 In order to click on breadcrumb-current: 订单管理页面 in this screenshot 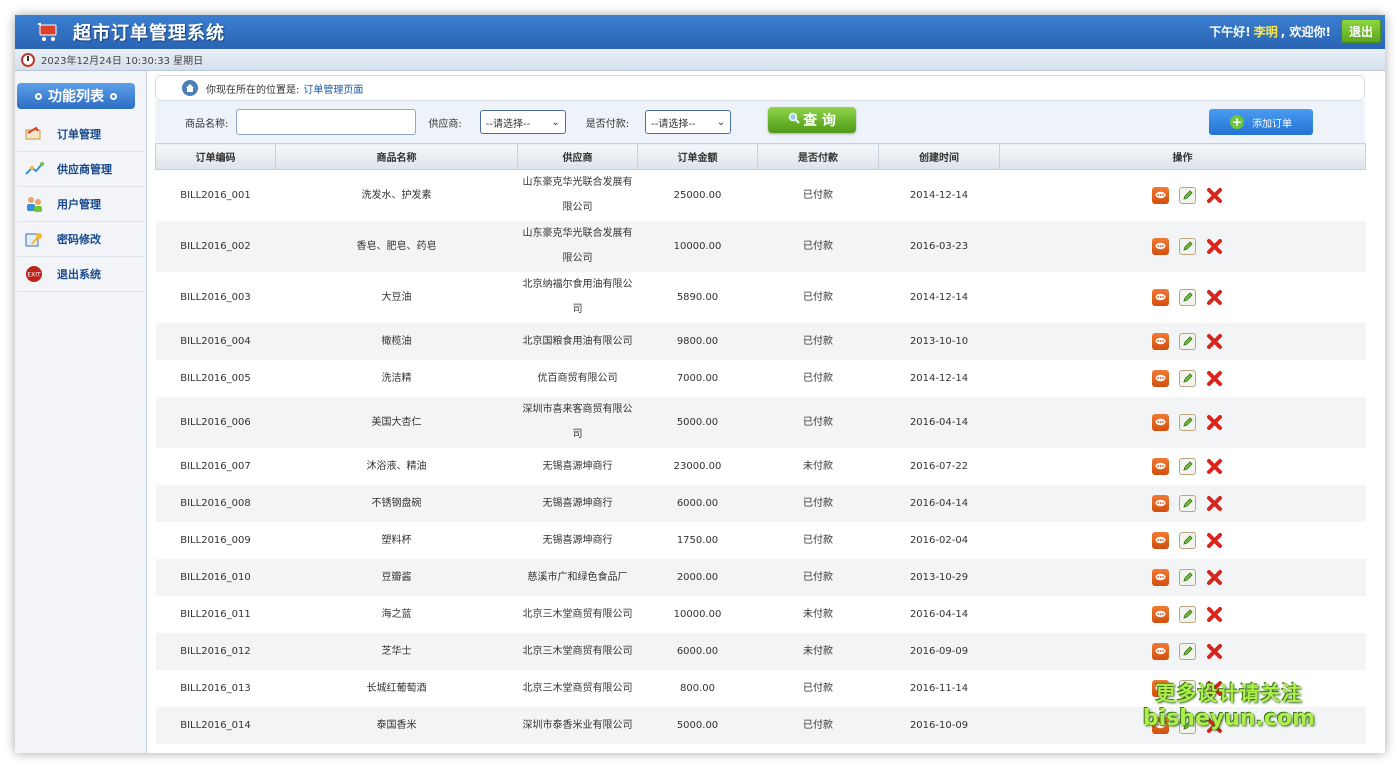, I will do `click(333, 88)`.